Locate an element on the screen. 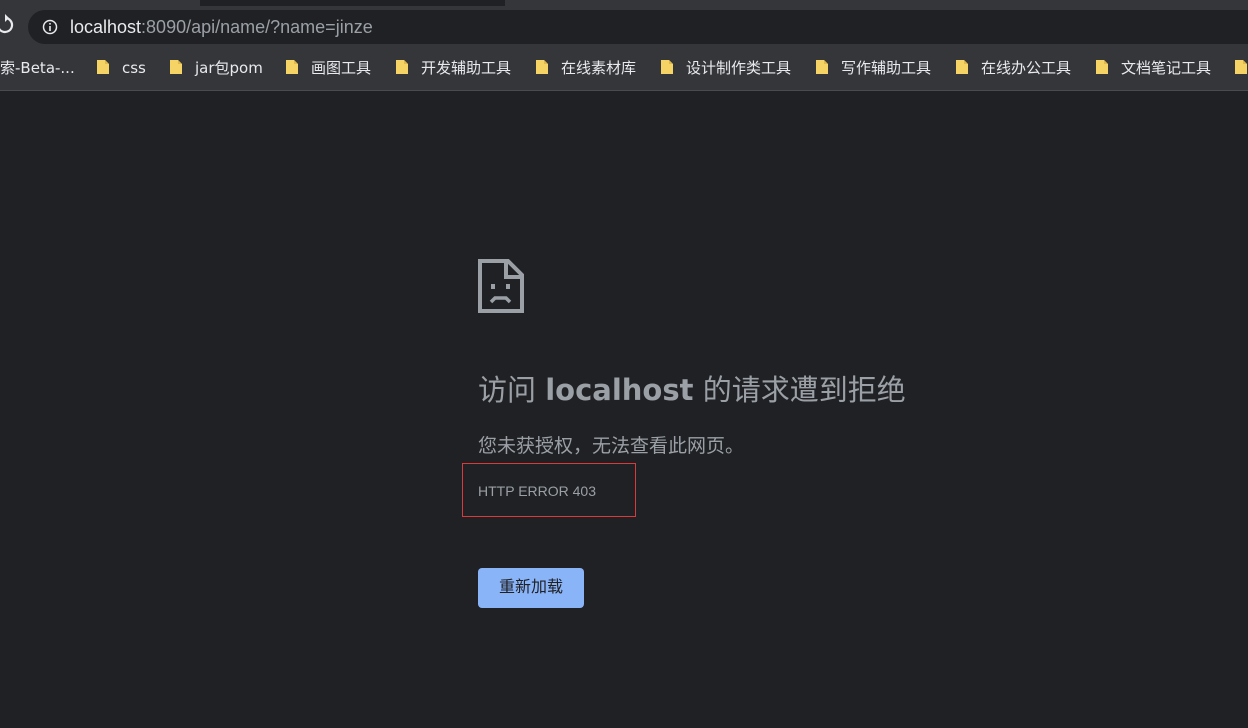  bookmark-folder-materials: 在线素材库 is located at coordinates (598, 68).